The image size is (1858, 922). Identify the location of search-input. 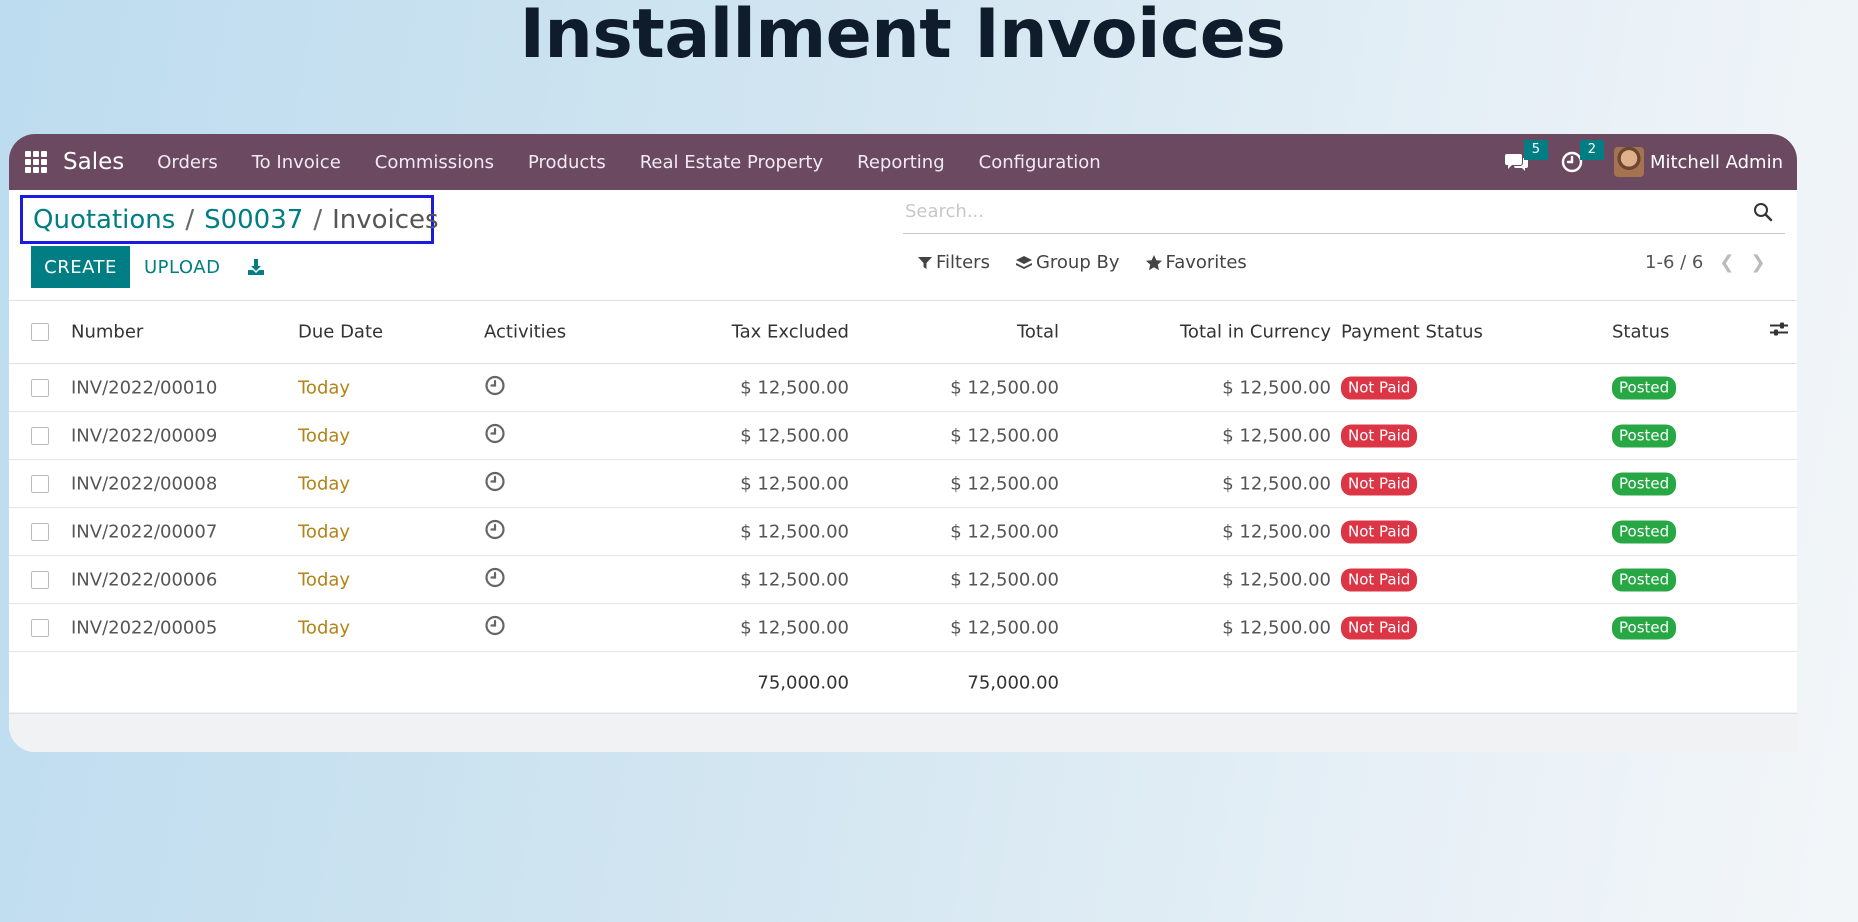
(1327, 211).